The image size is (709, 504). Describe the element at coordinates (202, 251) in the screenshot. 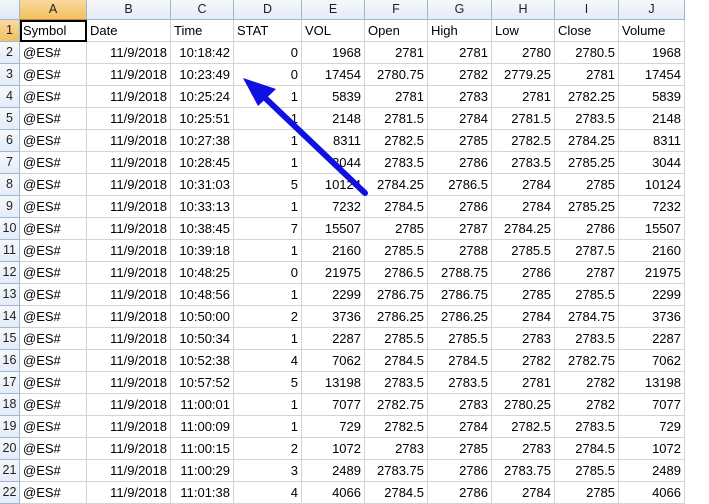

I see `cell-c11: 10:39:18` at that location.